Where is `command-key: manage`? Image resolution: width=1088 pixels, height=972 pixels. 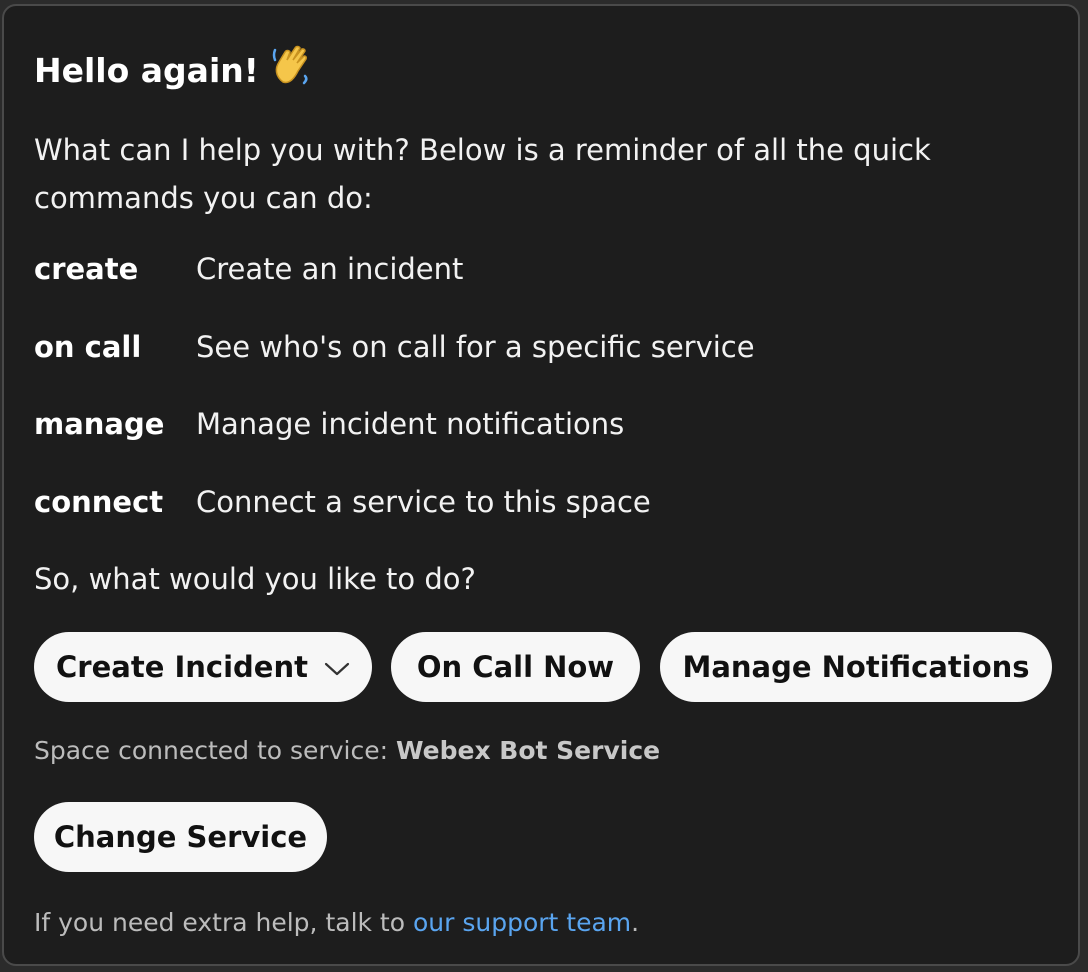
command-key: manage is located at coordinates (99, 424).